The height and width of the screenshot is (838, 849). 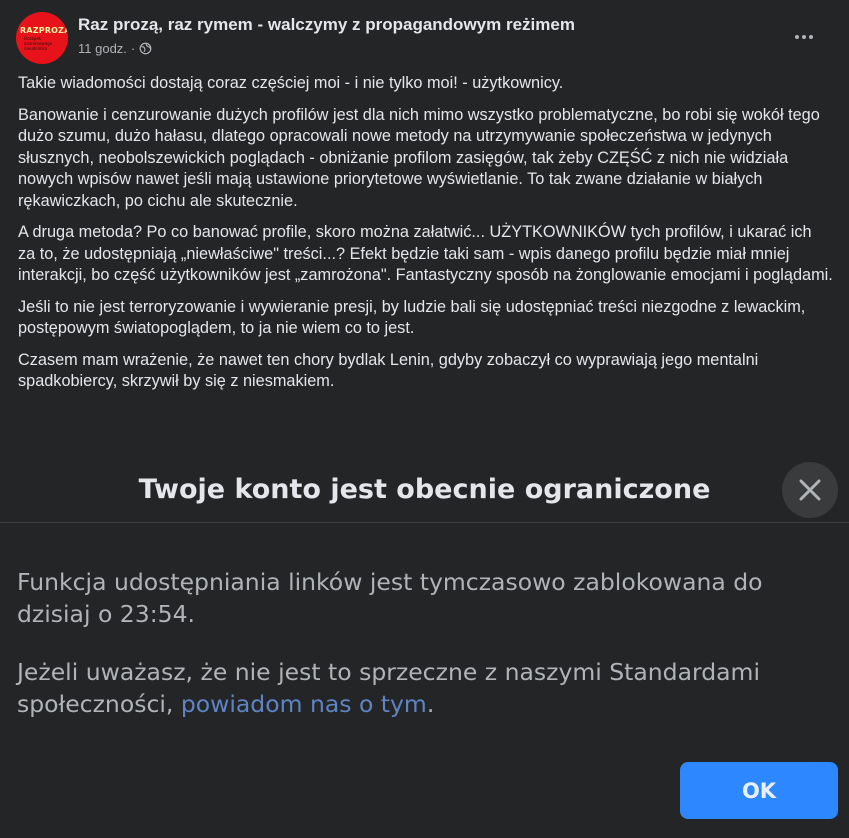 What do you see at coordinates (44, 30) in the screenshot?
I see `avatar-logo-text: RAZPROZA` at bounding box center [44, 30].